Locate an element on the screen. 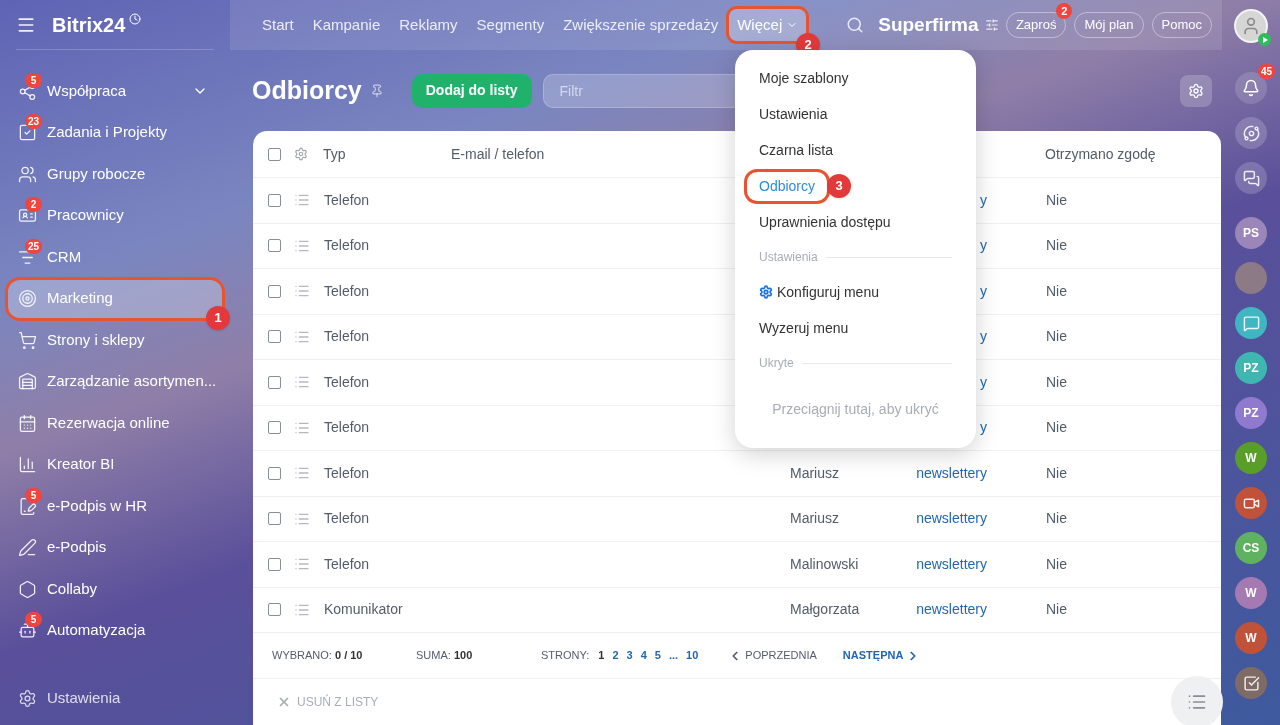 The image size is (1280, 725). sidebar-item: Grupy robocze is located at coordinates (115, 174).